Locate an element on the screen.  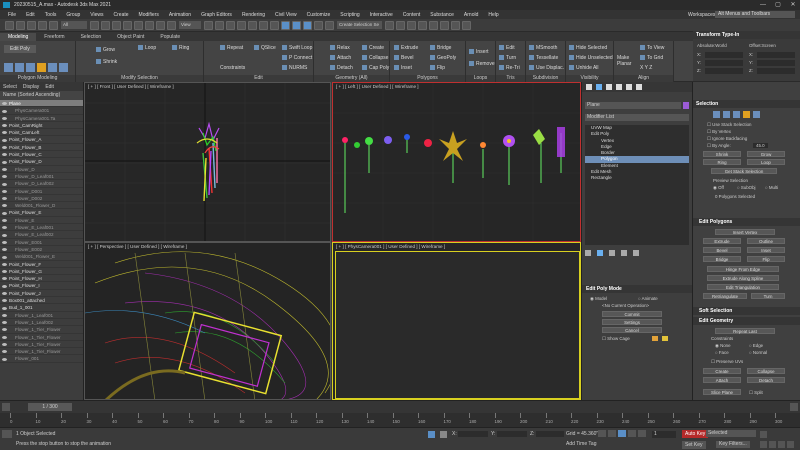
workspaces-dropdown: Alt Menus and Toolbars is located at coordinates (755, 14).